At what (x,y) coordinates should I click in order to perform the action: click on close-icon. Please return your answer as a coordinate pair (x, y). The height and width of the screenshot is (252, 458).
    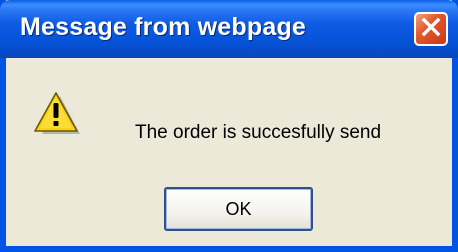
    Looking at the image, I should click on (431, 29).